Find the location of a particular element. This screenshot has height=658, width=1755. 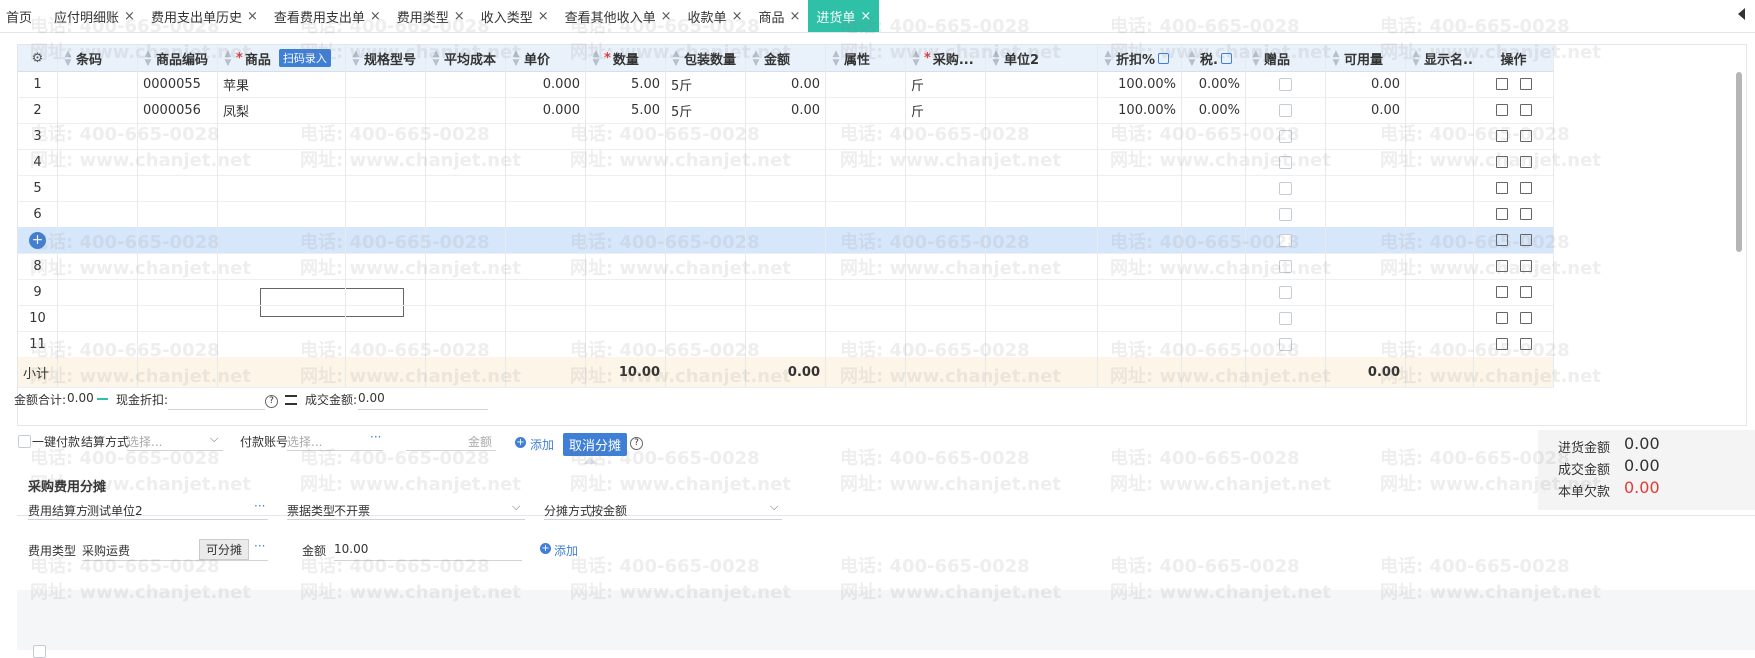

column-header-avail: ▲▼ 可用量 is located at coordinates (1366, 58).